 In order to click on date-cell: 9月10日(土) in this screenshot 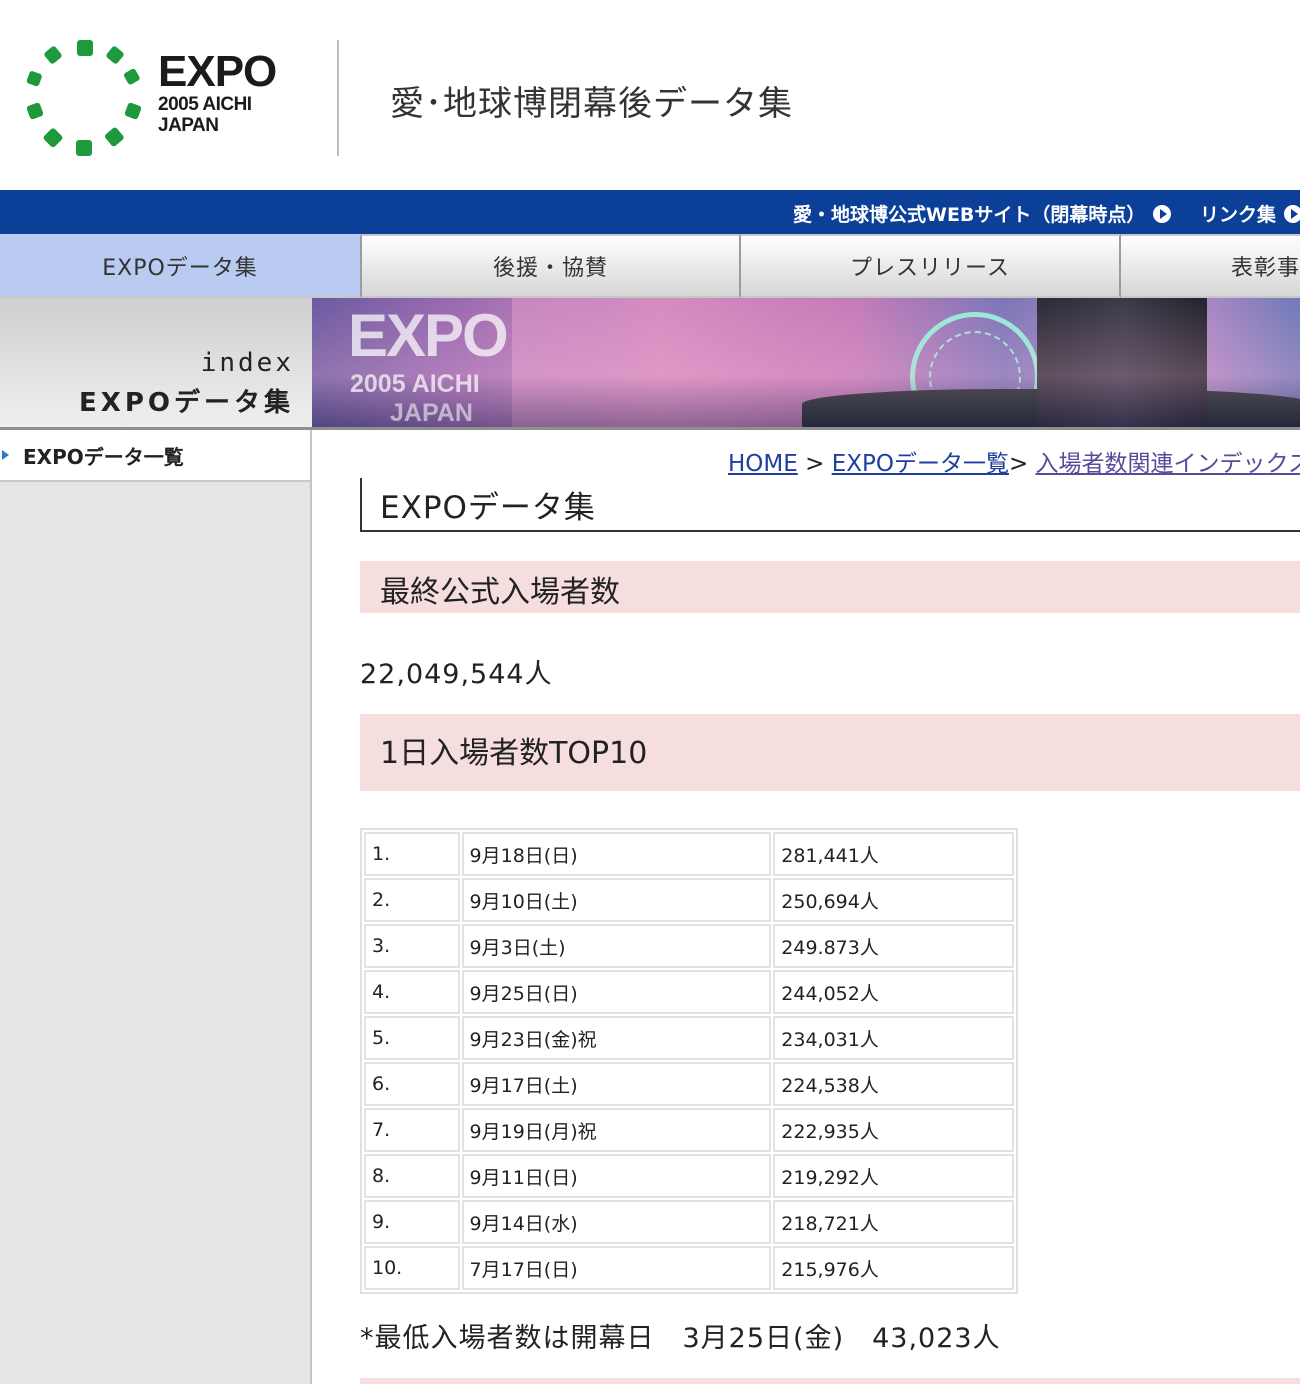, I will do `click(616, 900)`.